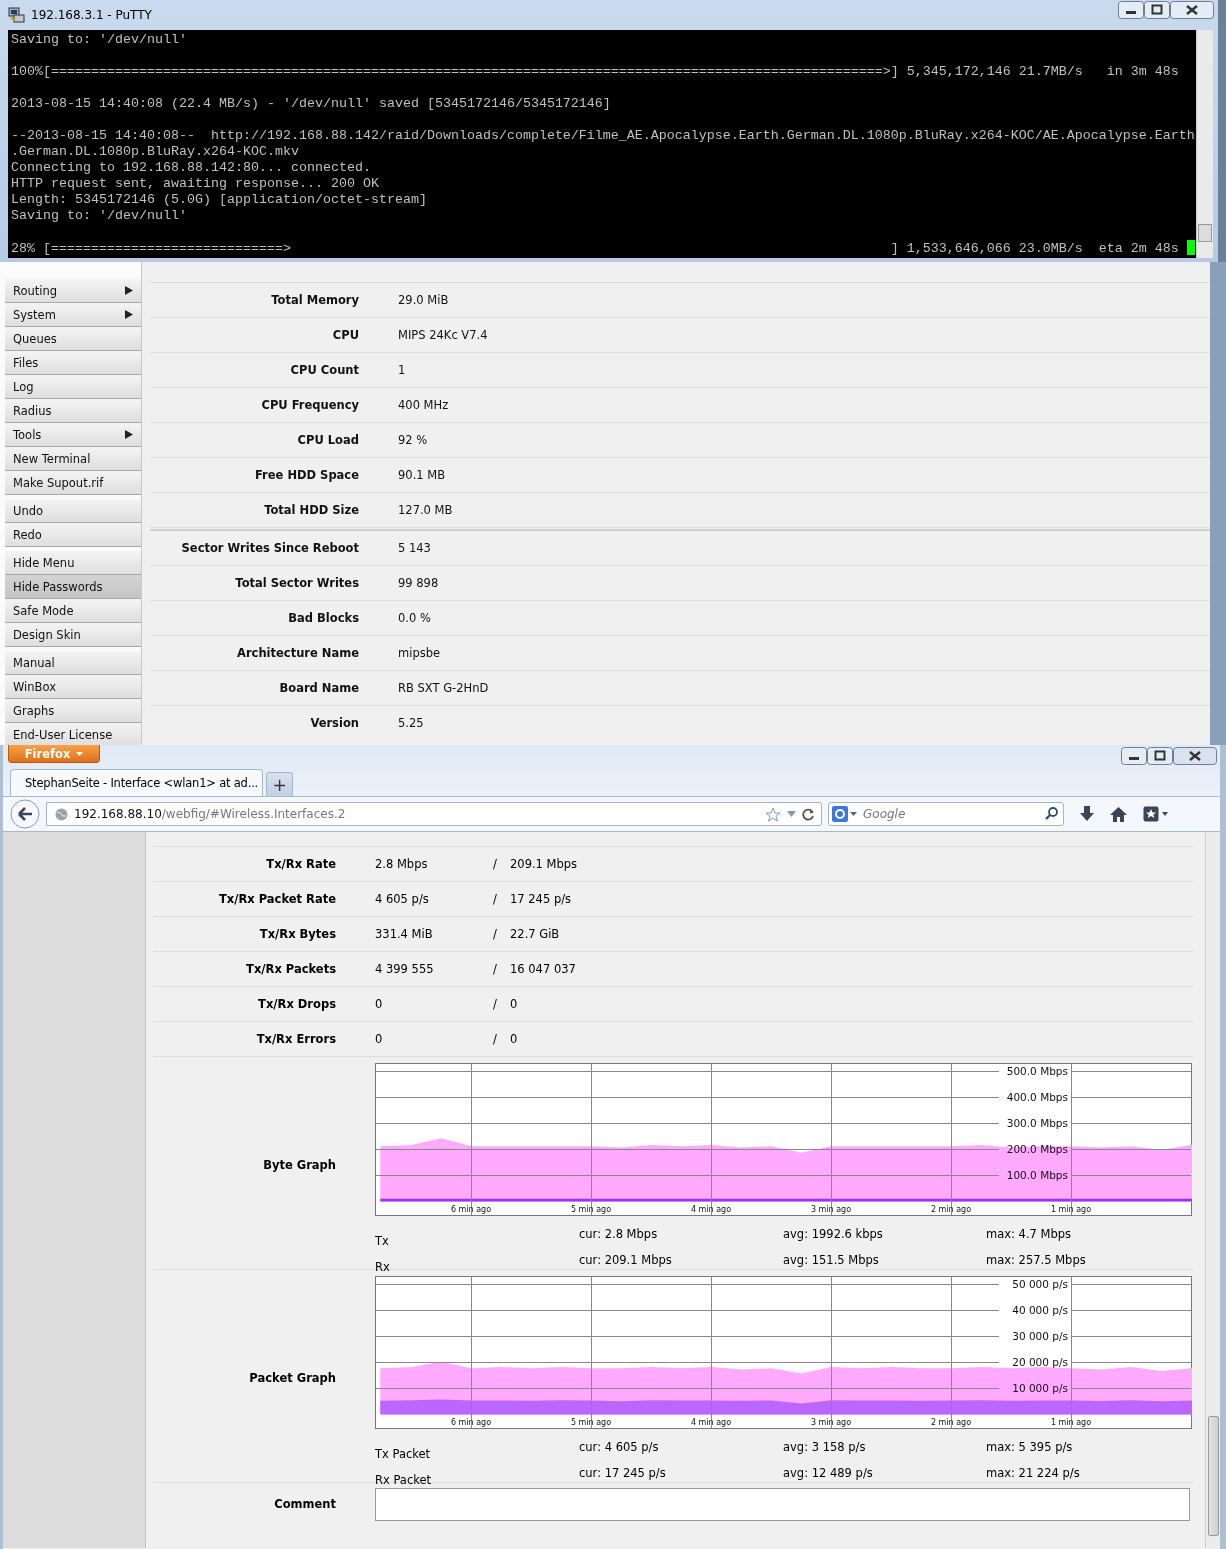 This screenshot has height=1549, width=1226. What do you see at coordinates (318, 688) in the screenshot?
I see `field-label: Board Name` at bounding box center [318, 688].